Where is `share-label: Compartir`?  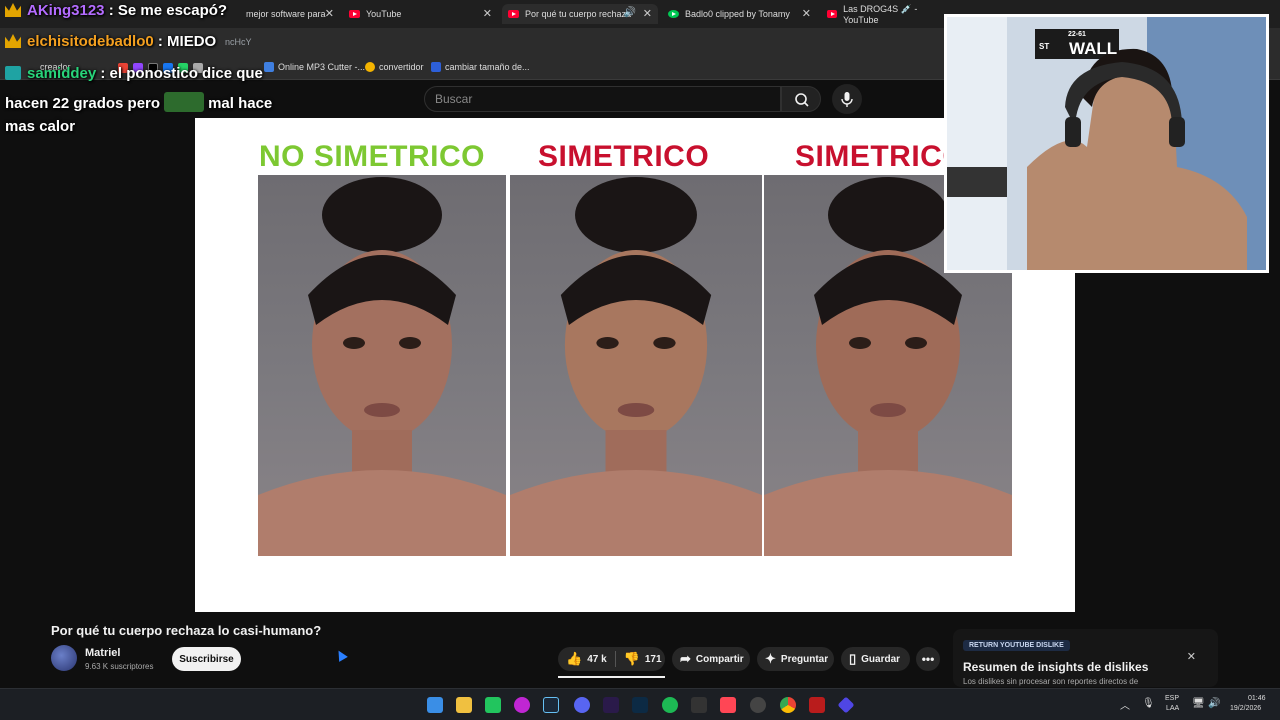 share-label: Compartir is located at coordinates (719, 659).